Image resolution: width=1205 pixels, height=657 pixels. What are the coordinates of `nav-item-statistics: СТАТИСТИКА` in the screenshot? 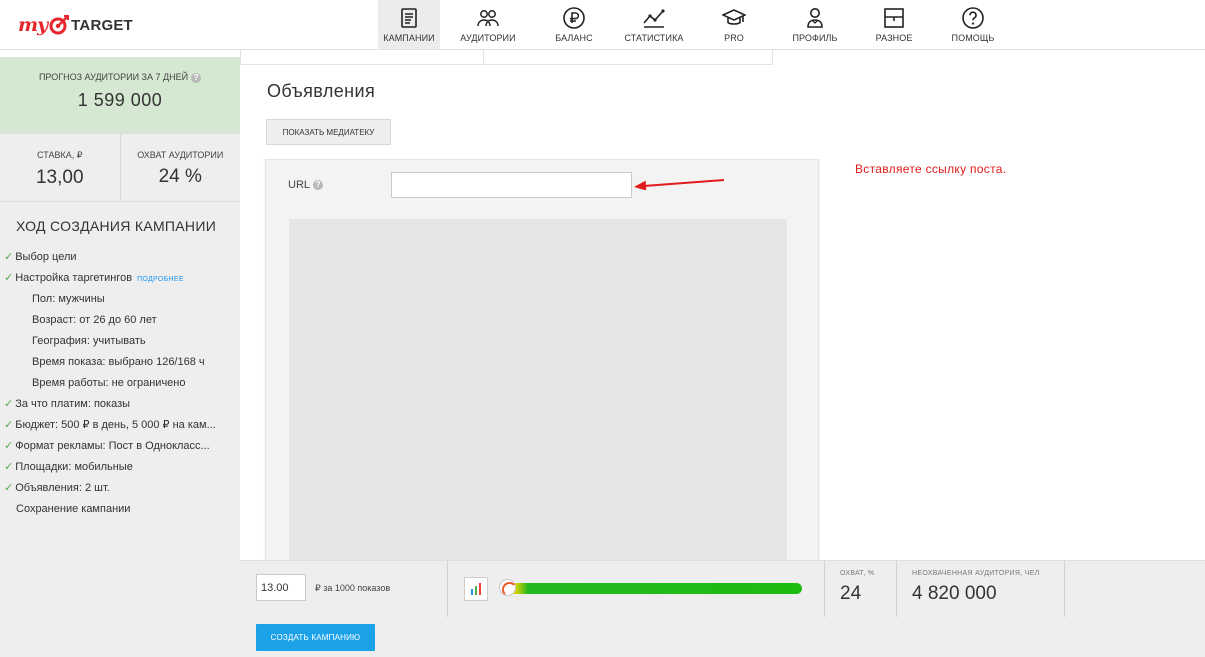 It's located at (654, 24).